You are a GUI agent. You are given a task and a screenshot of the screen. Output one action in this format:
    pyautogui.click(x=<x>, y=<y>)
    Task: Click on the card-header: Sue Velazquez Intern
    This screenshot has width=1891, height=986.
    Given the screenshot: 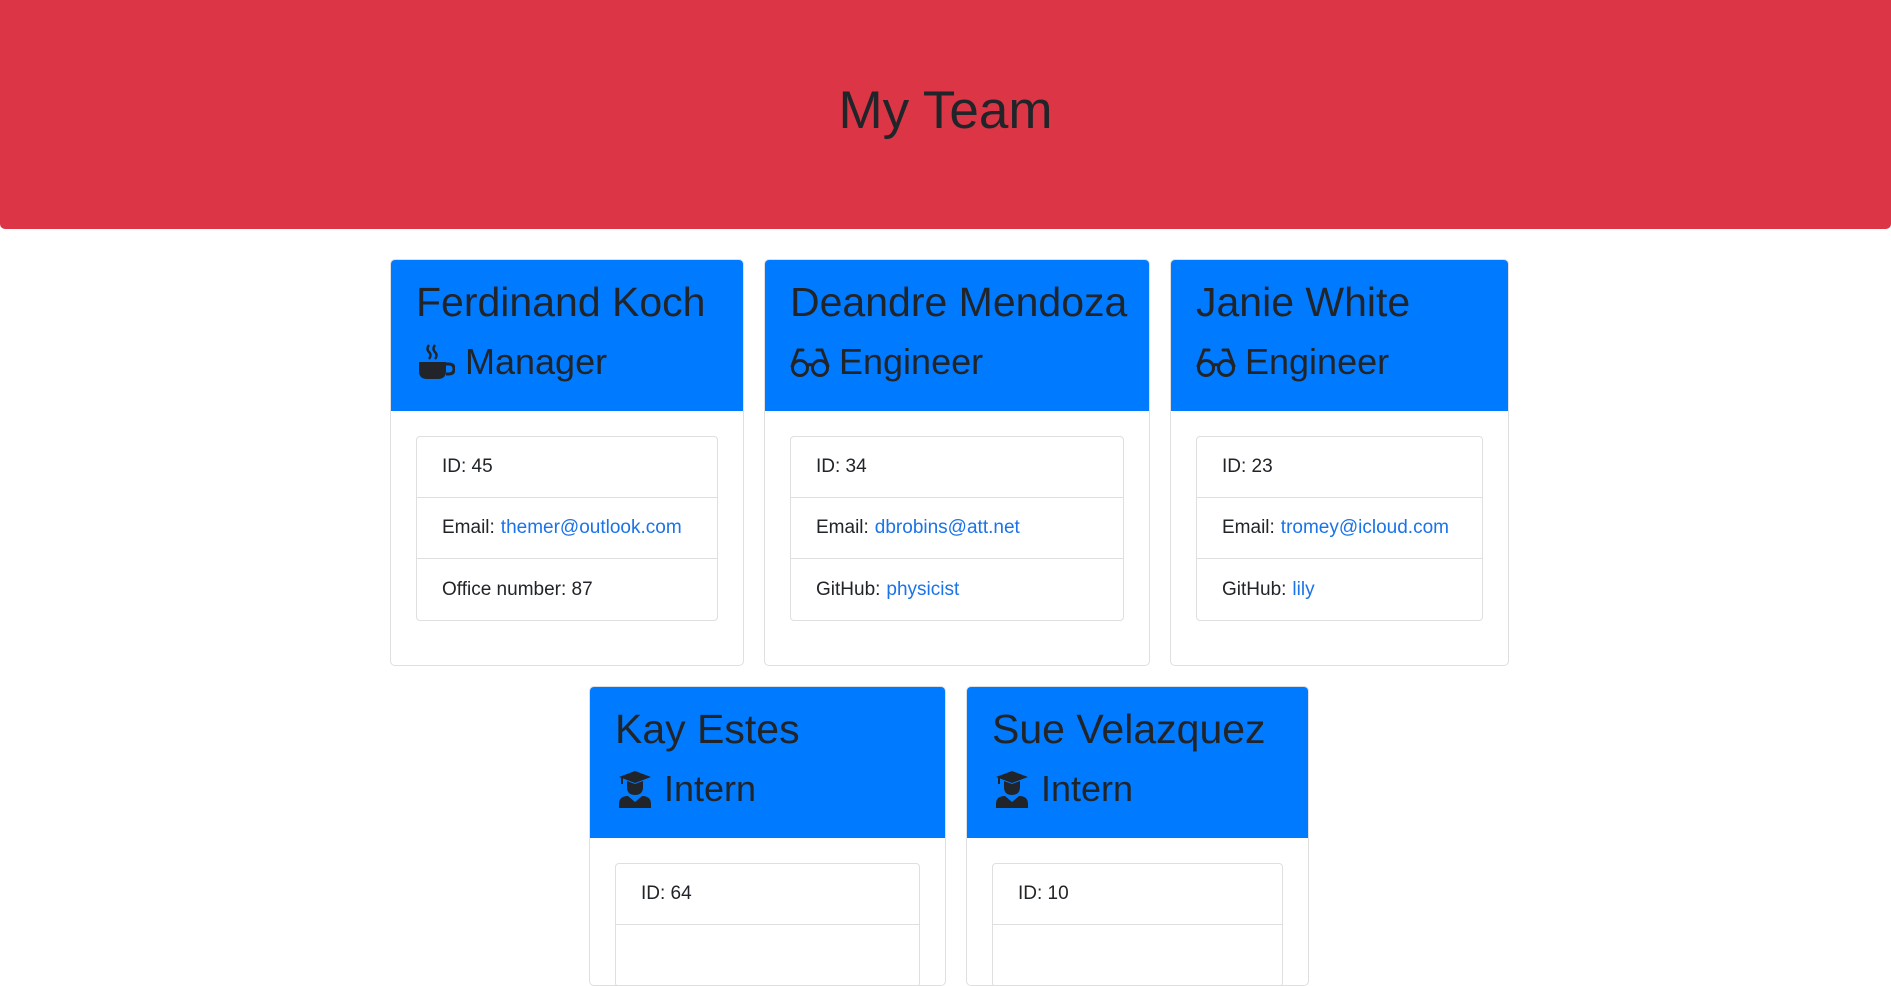 What is the action you would take?
    pyautogui.click(x=1137, y=762)
    